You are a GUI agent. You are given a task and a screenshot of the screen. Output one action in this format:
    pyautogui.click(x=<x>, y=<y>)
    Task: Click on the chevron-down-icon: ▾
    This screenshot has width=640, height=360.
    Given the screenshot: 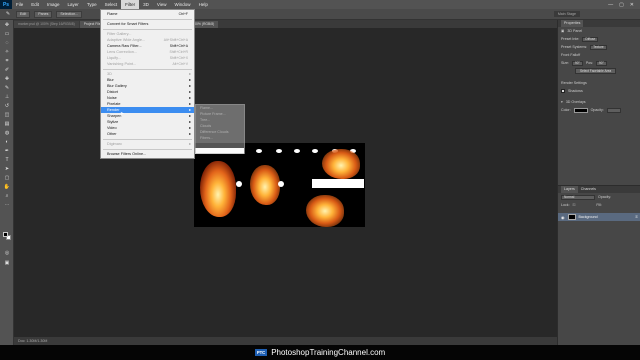 What is the action you would take?
    pyautogui.click(x=562, y=102)
    